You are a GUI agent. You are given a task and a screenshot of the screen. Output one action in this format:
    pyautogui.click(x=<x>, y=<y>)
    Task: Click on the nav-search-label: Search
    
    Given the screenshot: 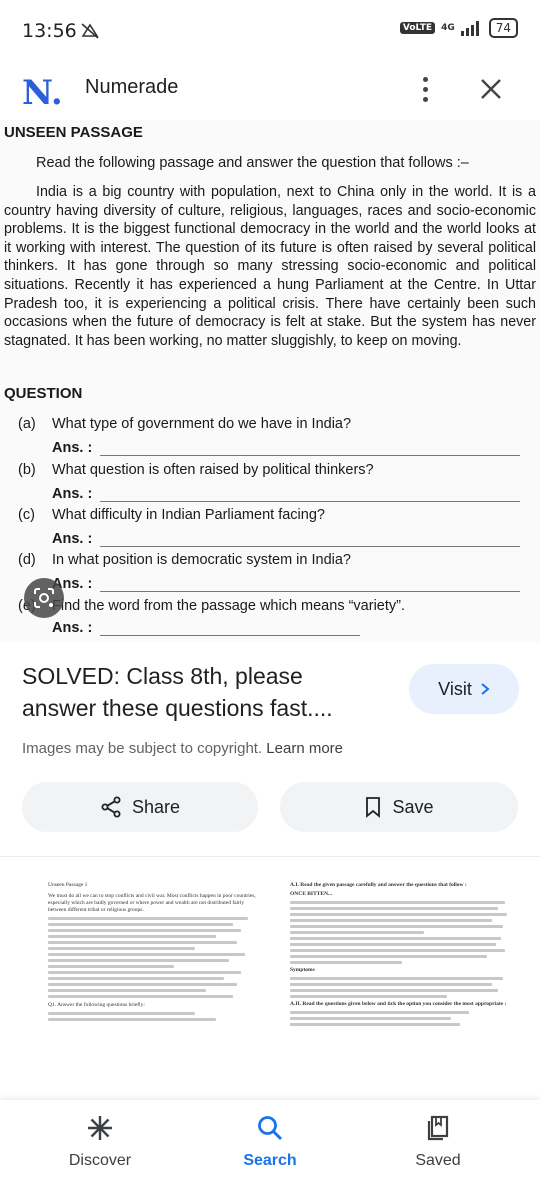 What is the action you would take?
    pyautogui.click(x=270, y=1160)
    